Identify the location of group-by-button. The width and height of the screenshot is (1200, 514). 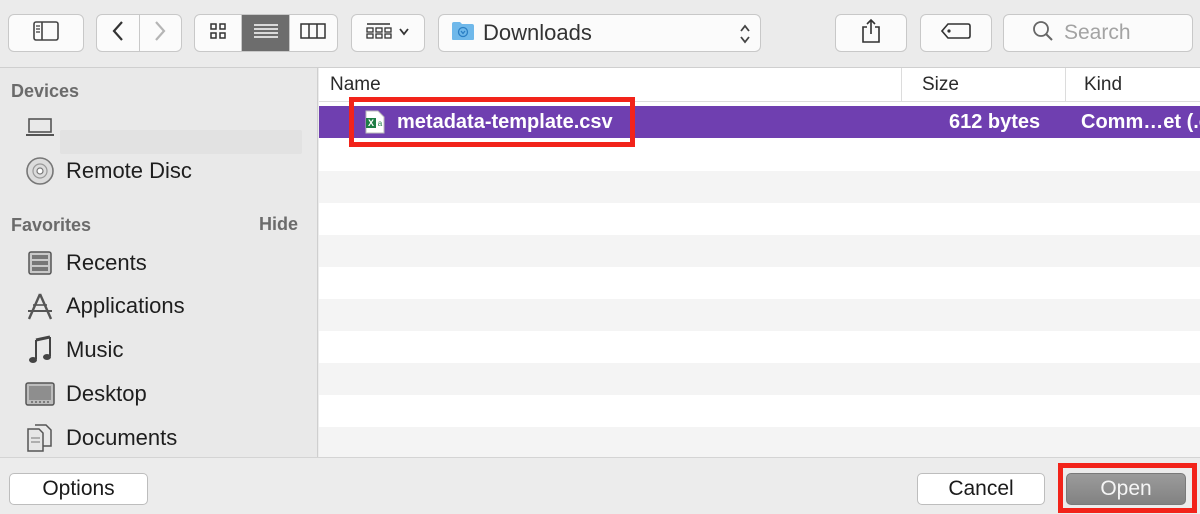
(388, 33).